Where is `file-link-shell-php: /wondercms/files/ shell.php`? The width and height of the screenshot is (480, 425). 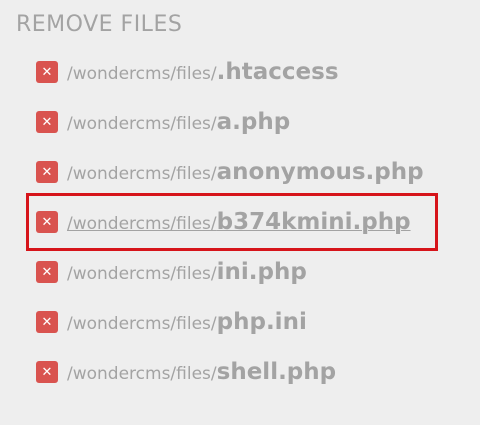
file-link-shell-php: /wondercms/files/ shell.php is located at coordinates (201, 372).